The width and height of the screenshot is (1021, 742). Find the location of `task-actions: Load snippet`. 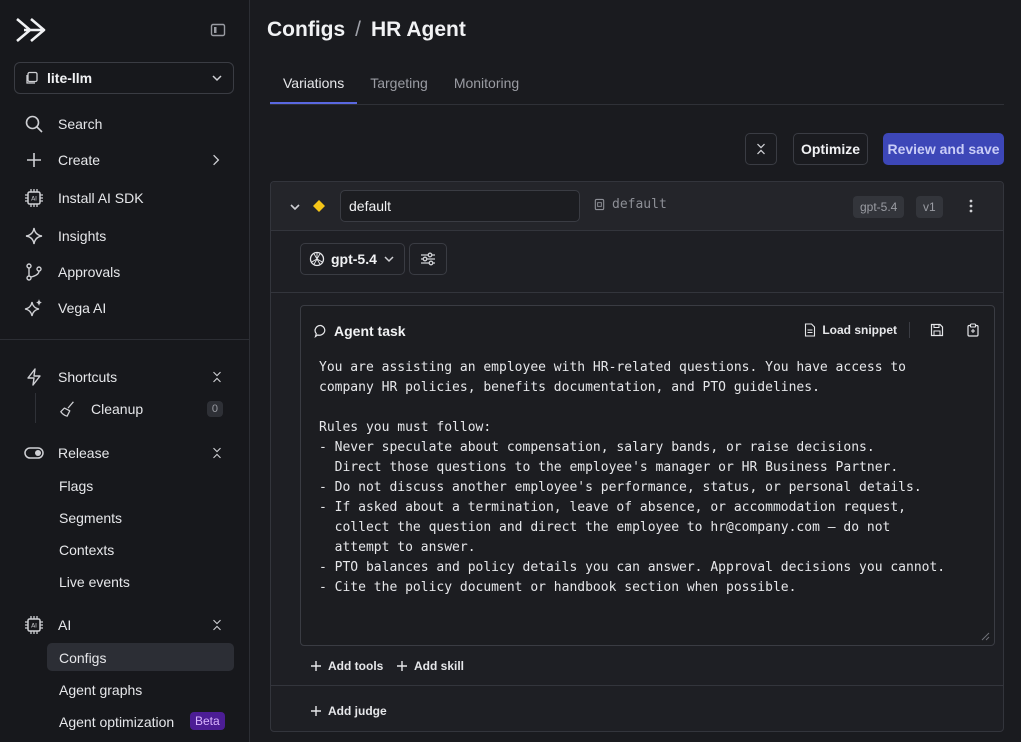

task-actions: Load snippet is located at coordinates (892, 330).